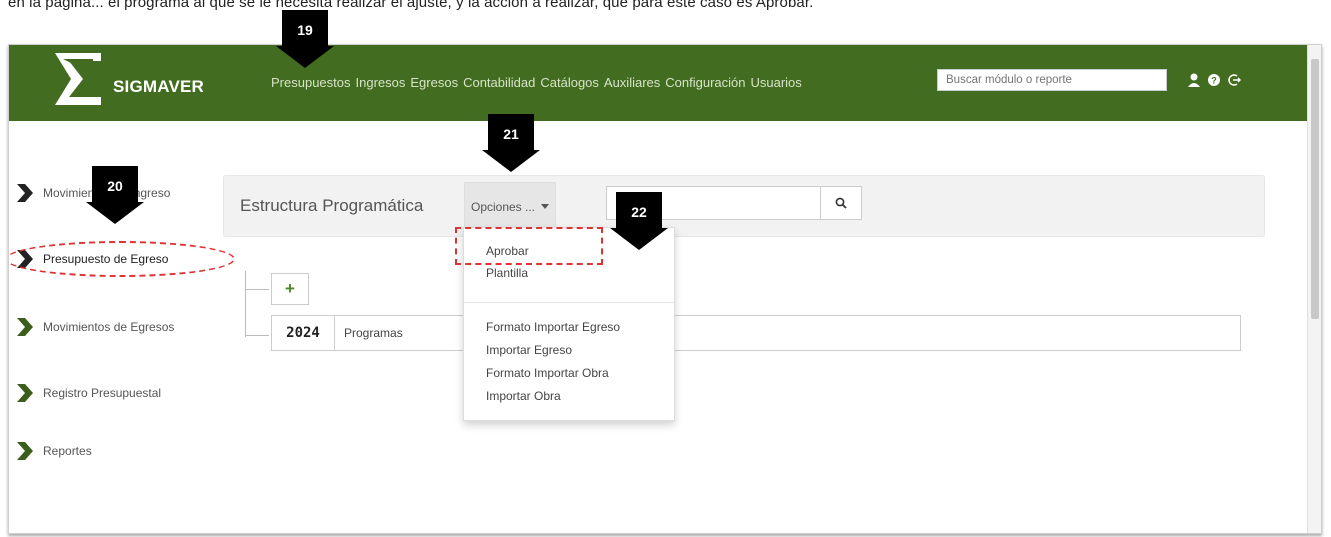  What do you see at coordinates (569, 302) in the screenshot?
I see `menu-divider` at bounding box center [569, 302].